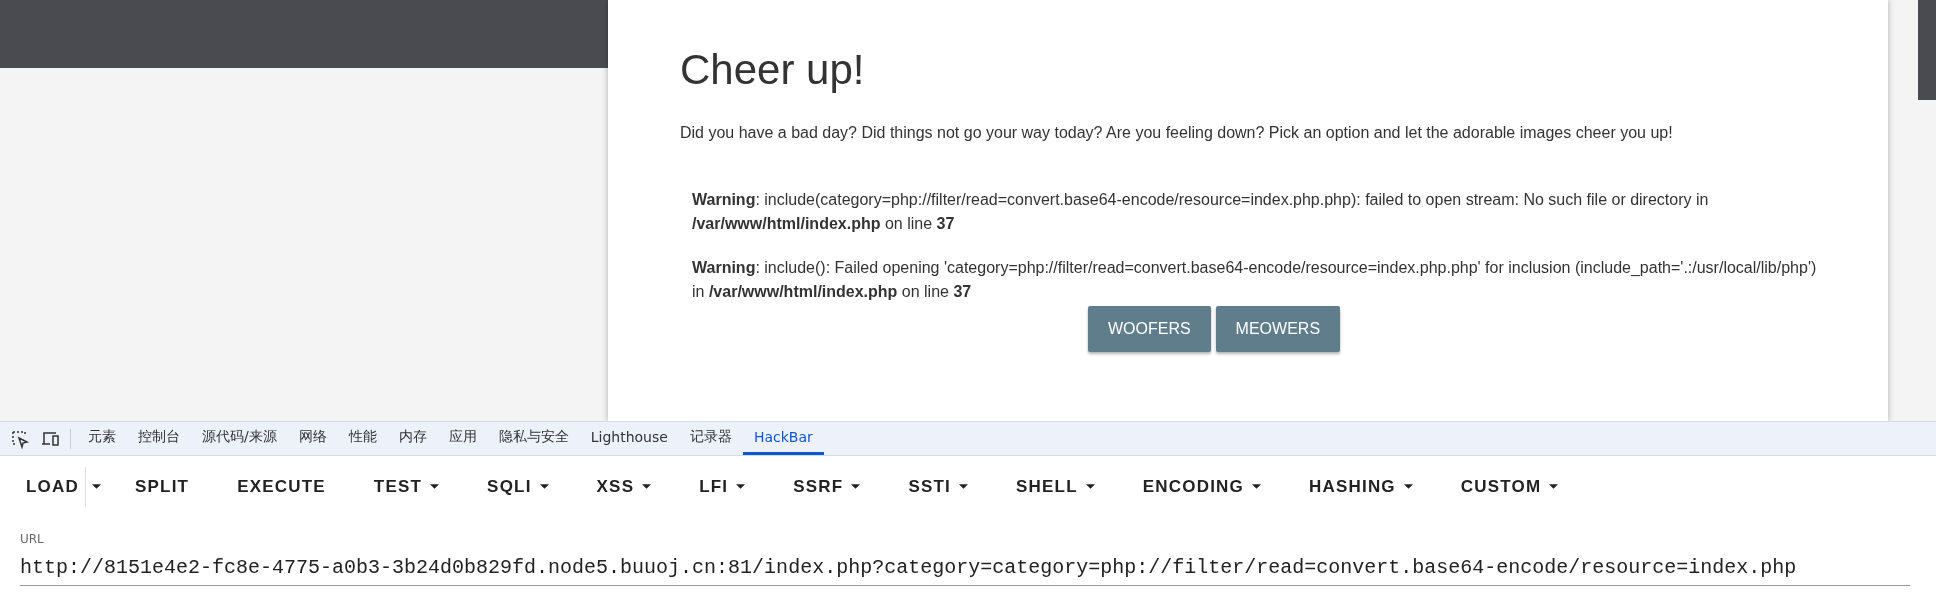 This screenshot has width=1936, height=608. Describe the element at coordinates (629, 438) in the screenshot. I see `devtools-tab: Lighthouse` at that location.